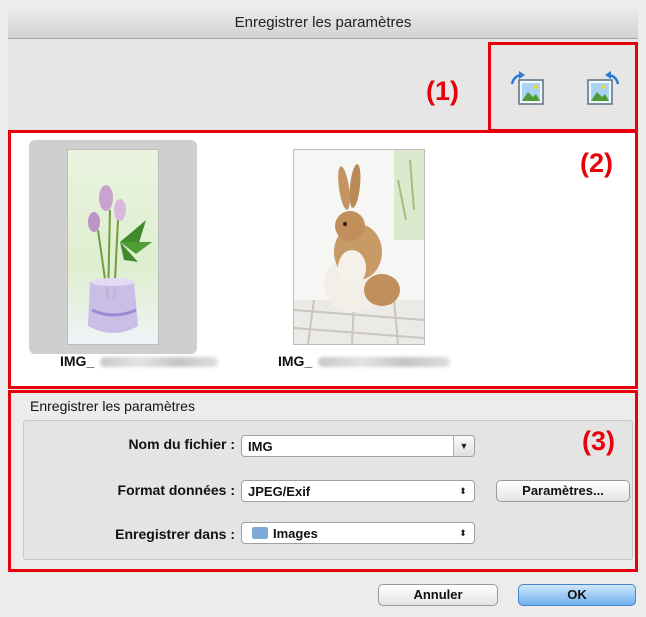 The image size is (646, 617). Describe the element at coordinates (358, 533) in the screenshot. I see `savein-select: Images ⬍` at that location.